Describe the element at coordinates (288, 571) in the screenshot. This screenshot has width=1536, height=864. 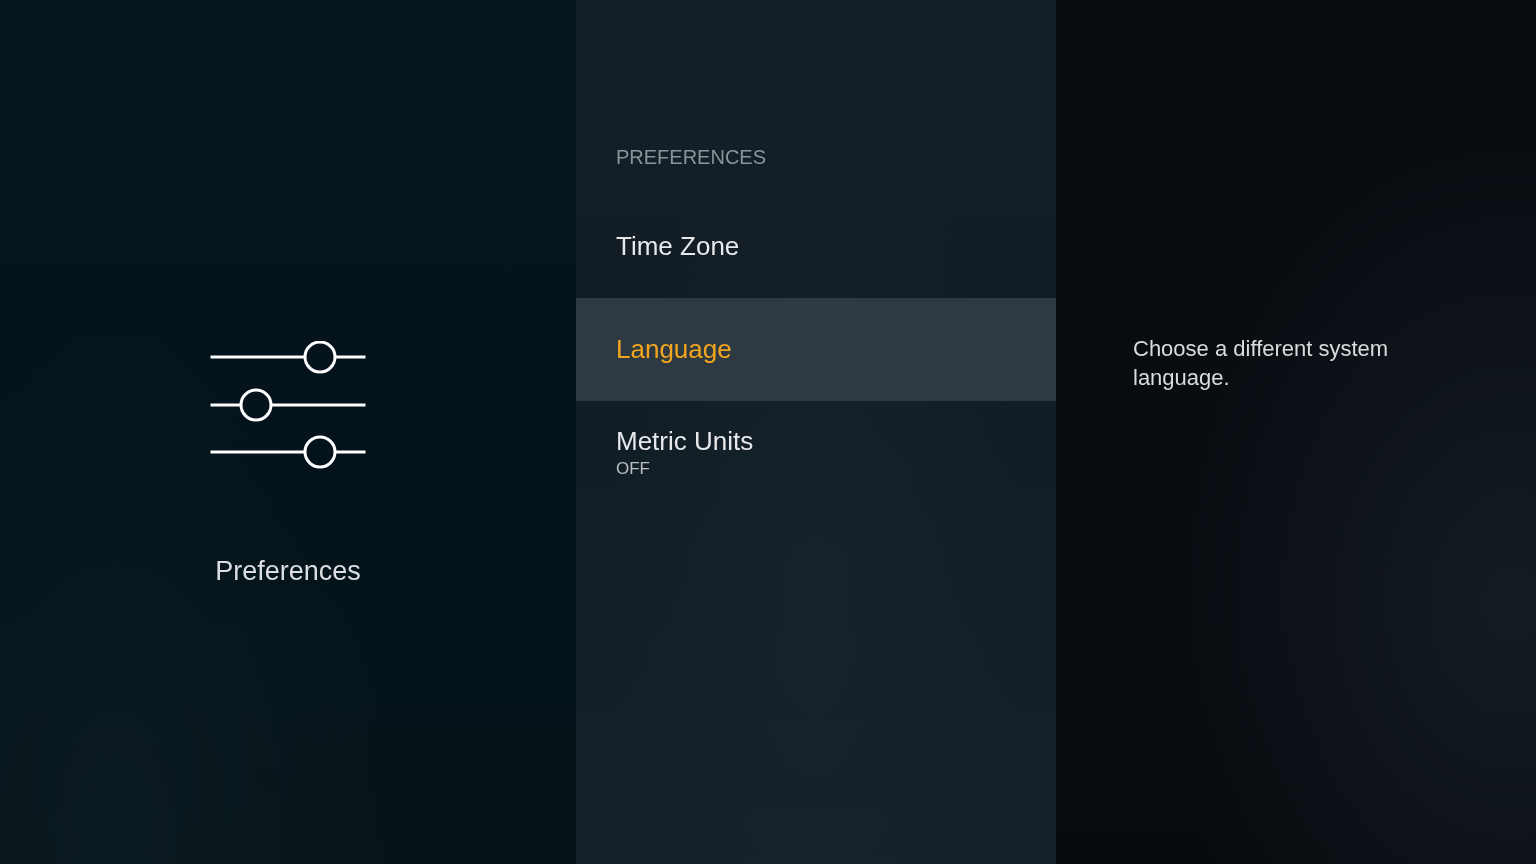
I see `category-title: Preferences` at that location.